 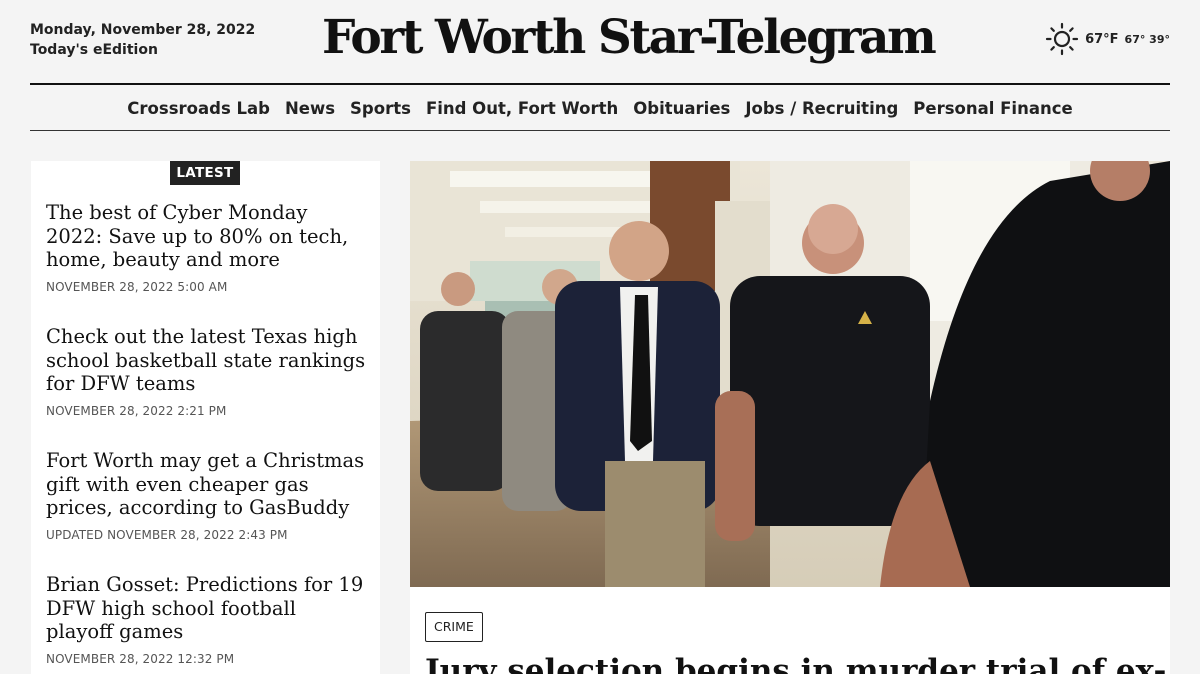 What do you see at coordinates (136, 410) in the screenshot?
I see `story-timestamp: NOVEMBER 28, 2022 2:21 PM` at bounding box center [136, 410].